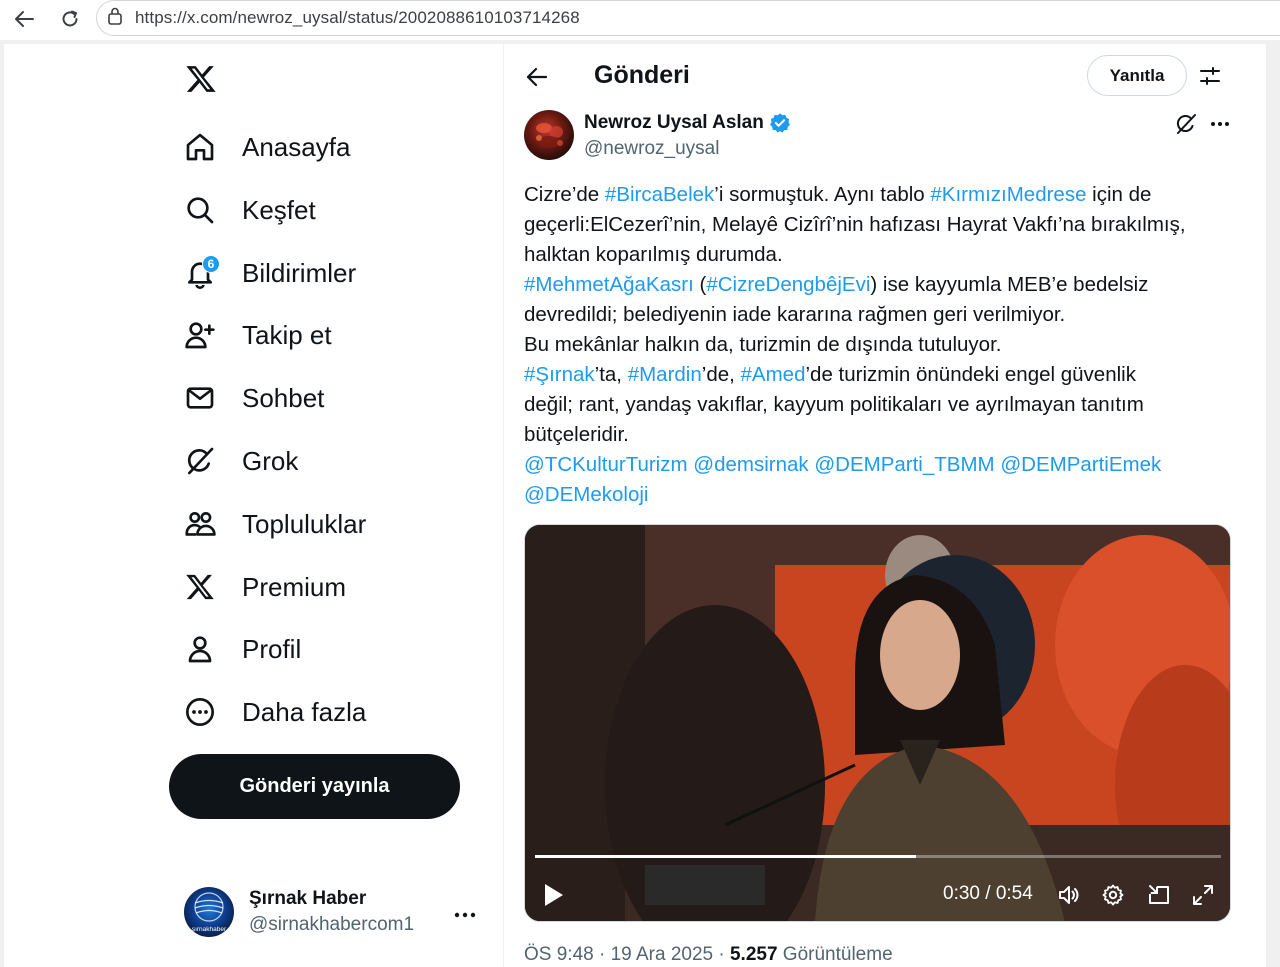 The width and height of the screenshot is (1280, 967). What do you see at coordinates (879, 495) in the screenshot?
I see `tweet-text-line: @DEMekoloji` at bounding box center [879, 495].